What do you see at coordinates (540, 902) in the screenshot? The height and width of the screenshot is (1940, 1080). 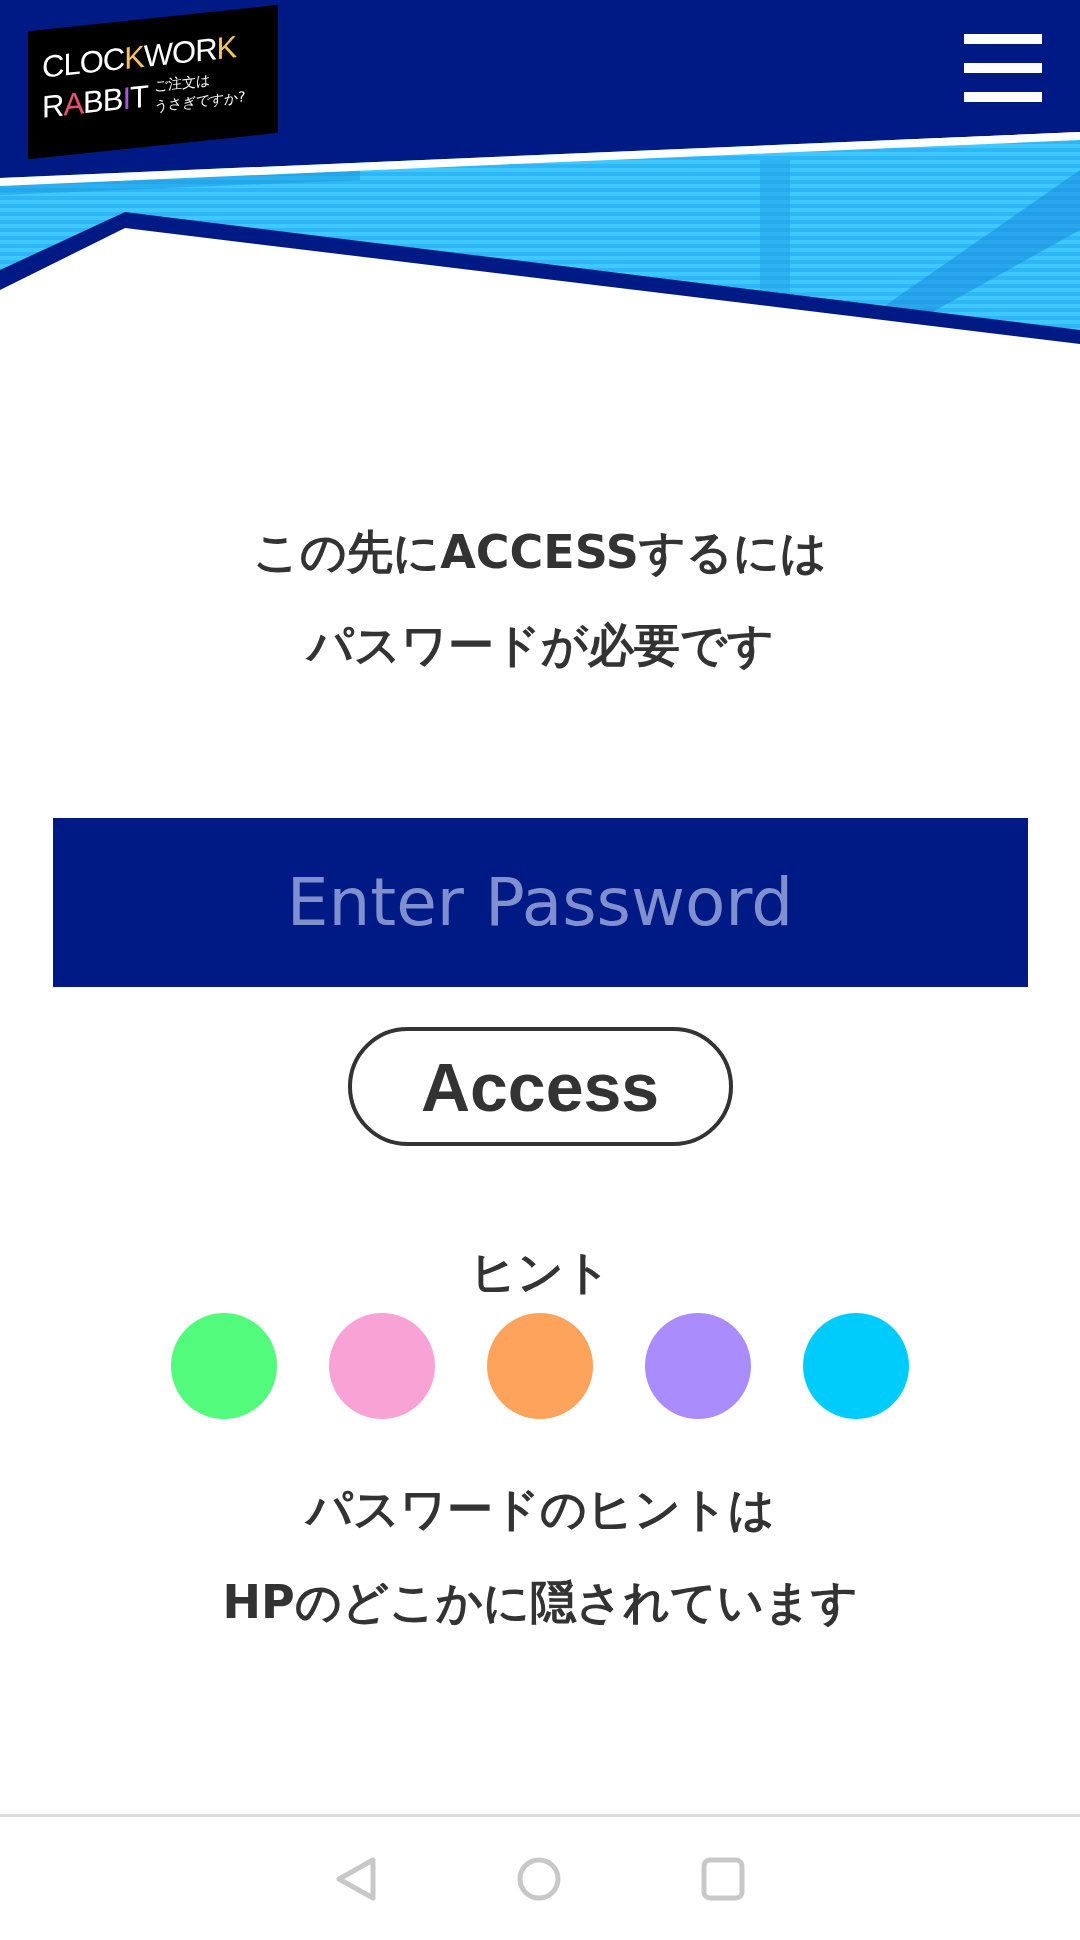 I see `password-field: Enter Password` at bounding box center [540, 902].